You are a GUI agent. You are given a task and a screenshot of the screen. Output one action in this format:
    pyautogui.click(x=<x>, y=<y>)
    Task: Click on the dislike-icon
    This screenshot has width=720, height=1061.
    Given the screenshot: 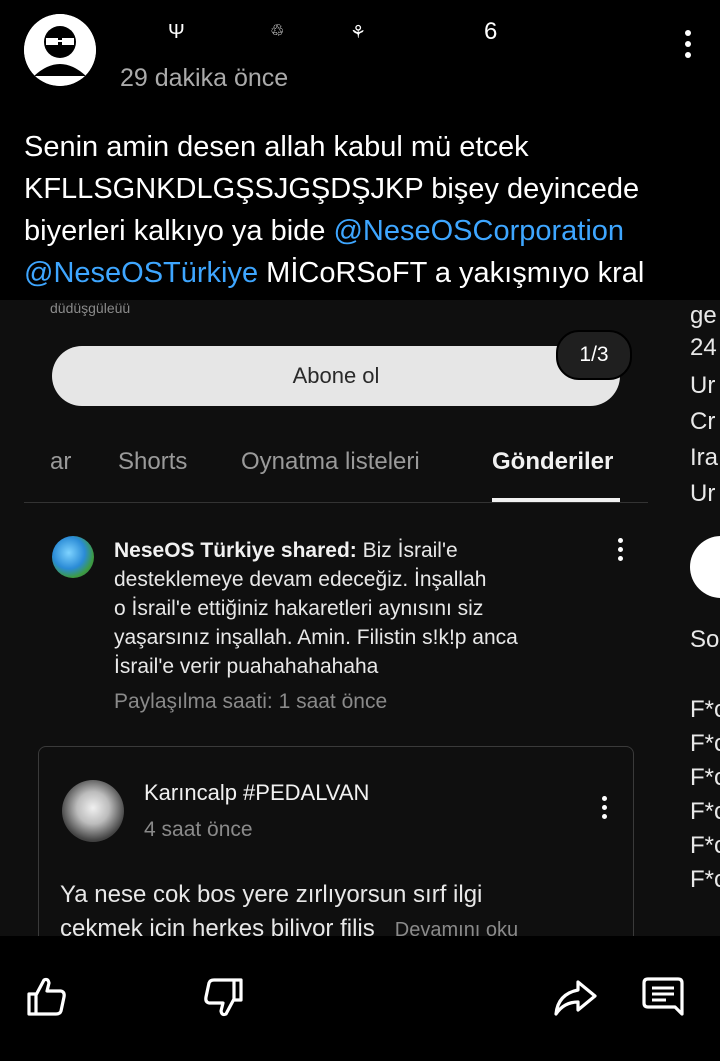 What is the action you would take?
    pyautogui.click(x=223, y=997)
    